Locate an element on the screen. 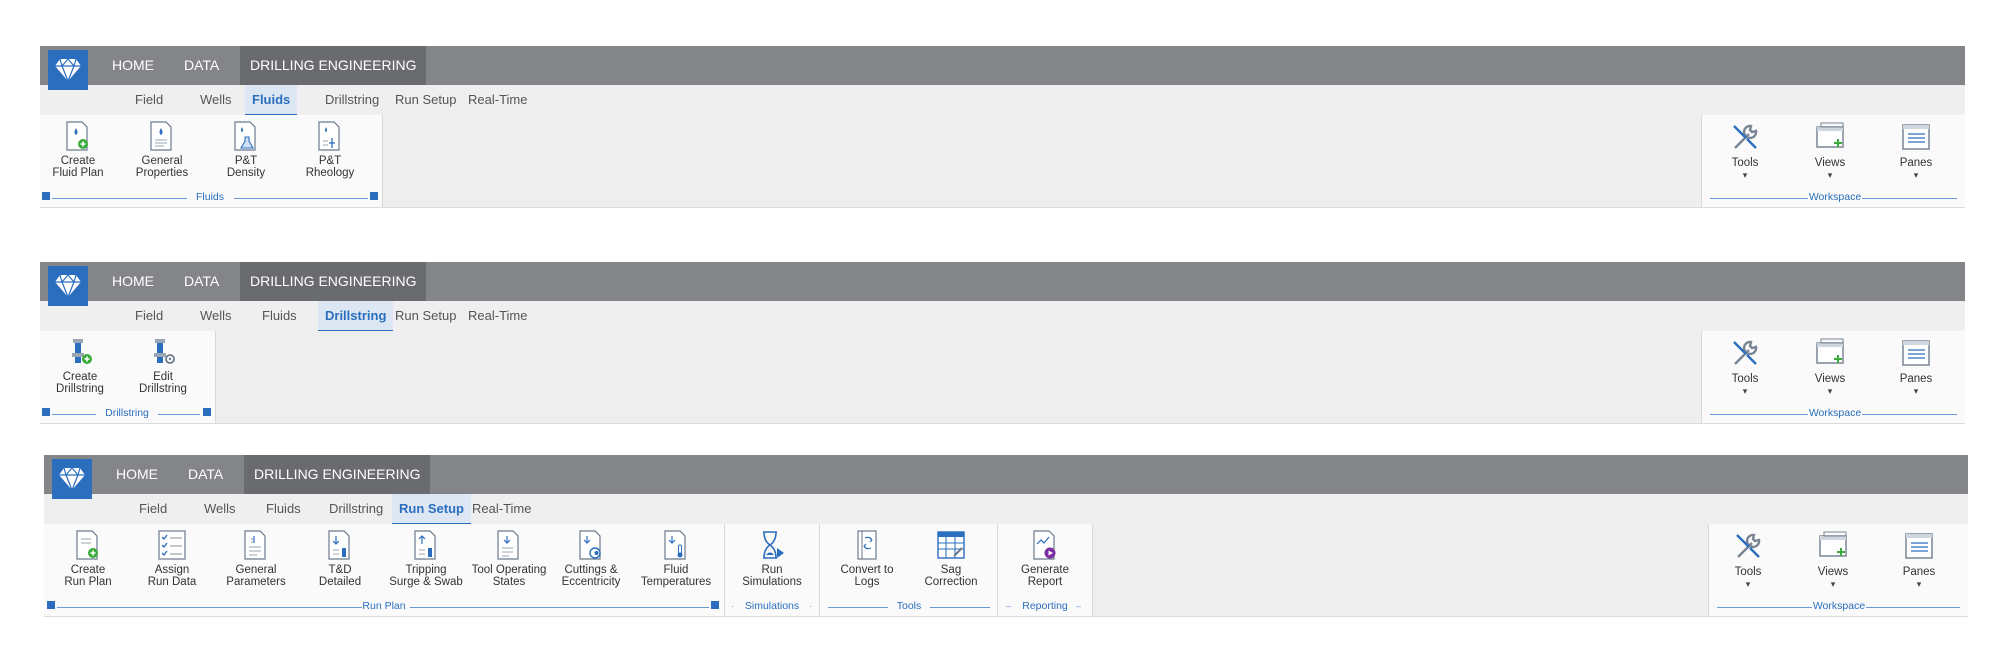 The height and width of the screenshot is (652, 2008). convert-to-logs-label: Convert to Logs is located at coordinates (867, 576).